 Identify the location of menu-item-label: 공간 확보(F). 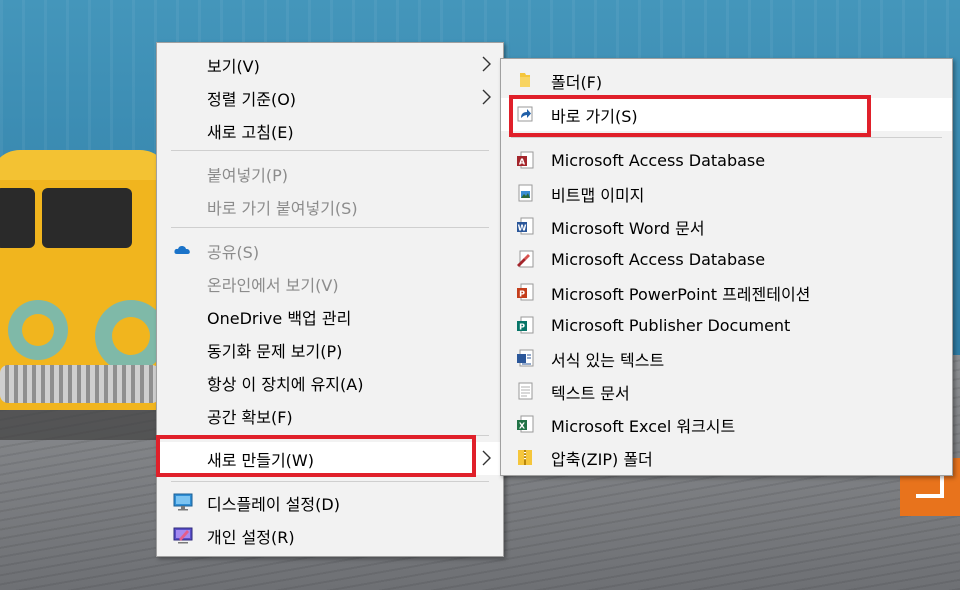
(250, 417).